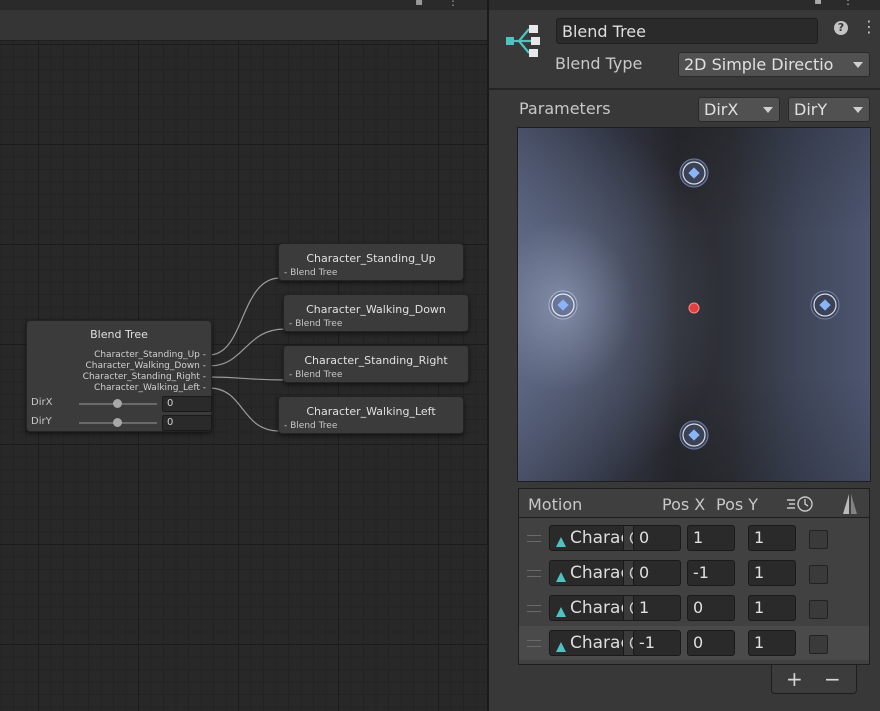 The image size is (880, 711). Describe the element at coordinates (376, 309) in the screenshot. I see `child-node-title: Character_Walking_Down` at that location.